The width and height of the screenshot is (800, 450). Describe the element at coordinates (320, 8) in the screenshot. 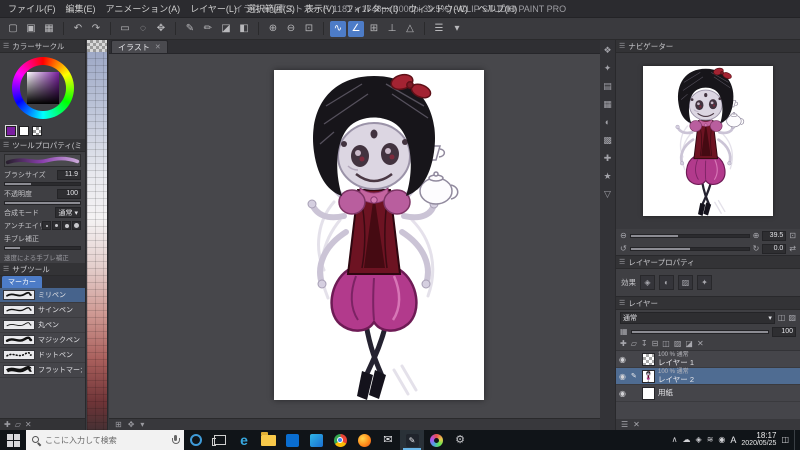

I see `menu-view: 表示(V)` at that location.